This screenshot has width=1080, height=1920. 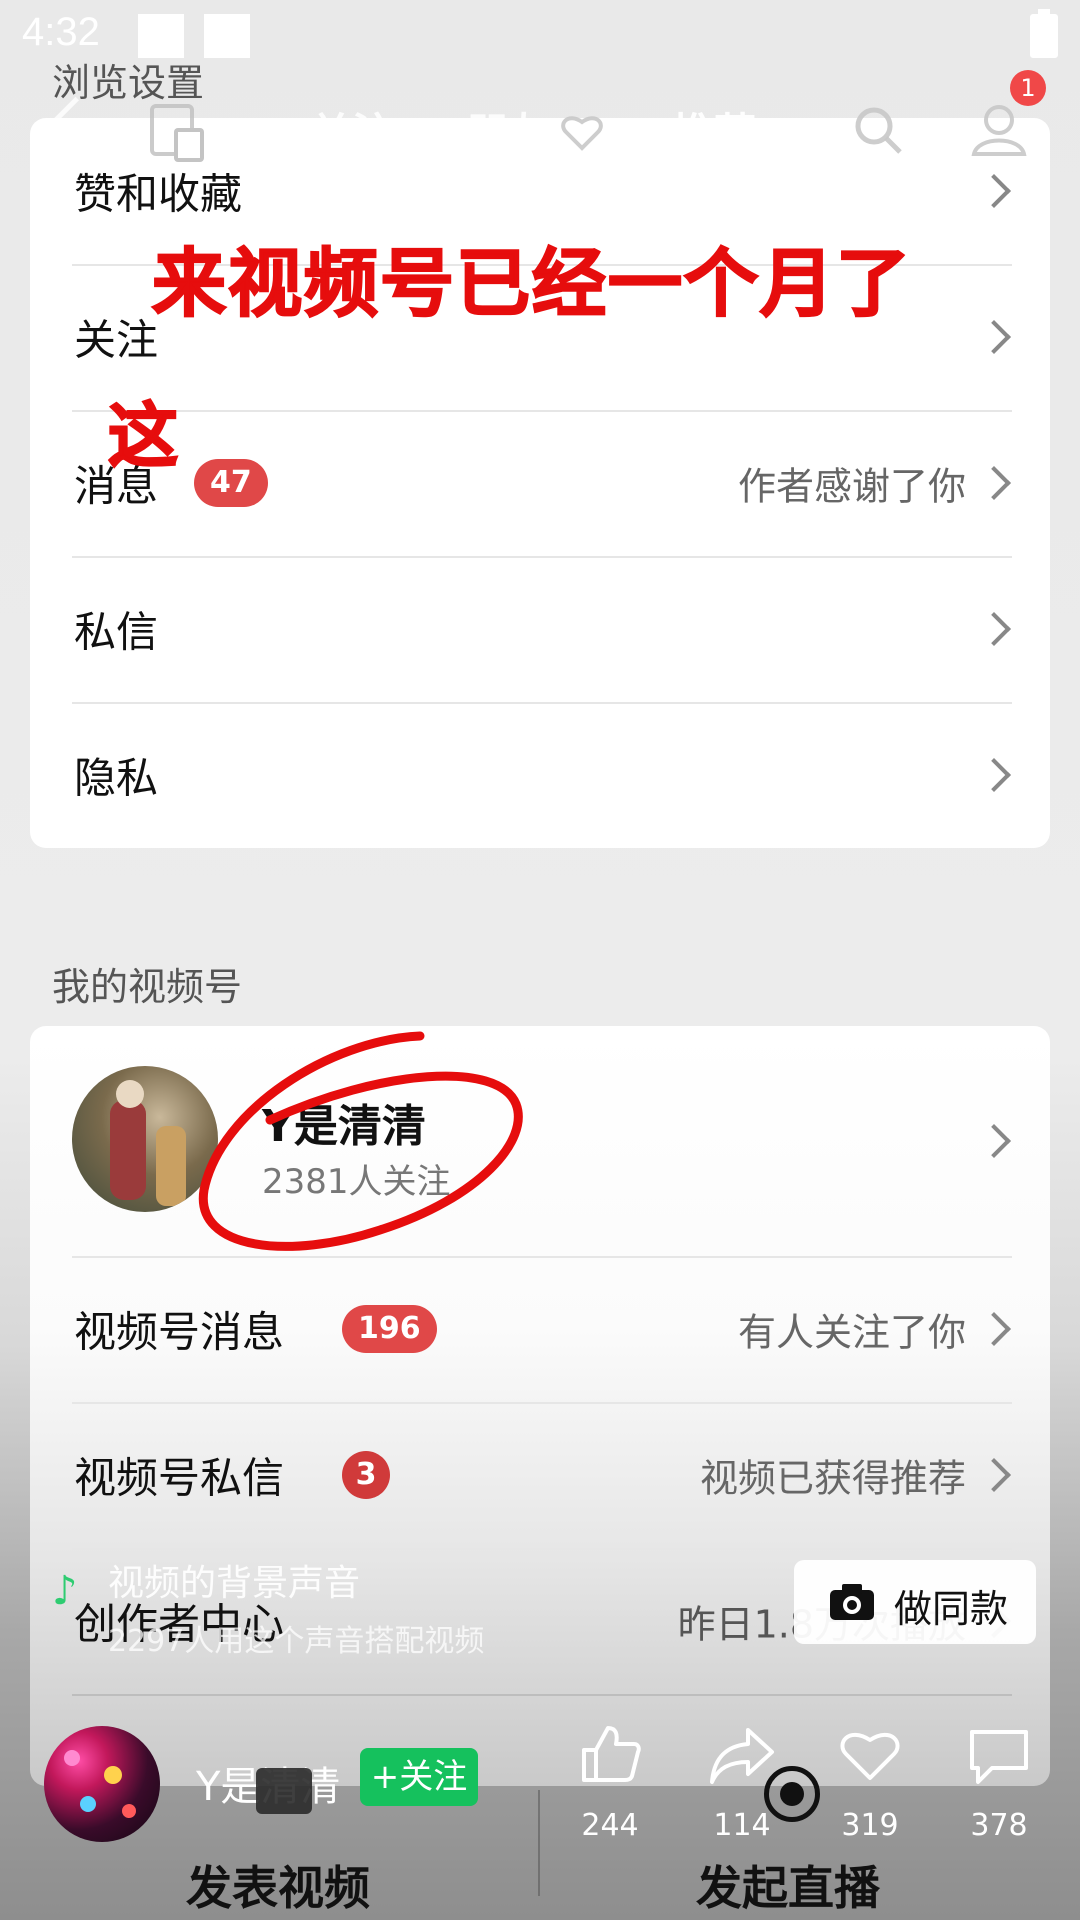 I want to click on music-subtitle: 2297人用这个声音搭配视频, so click(x=296, y=1641).